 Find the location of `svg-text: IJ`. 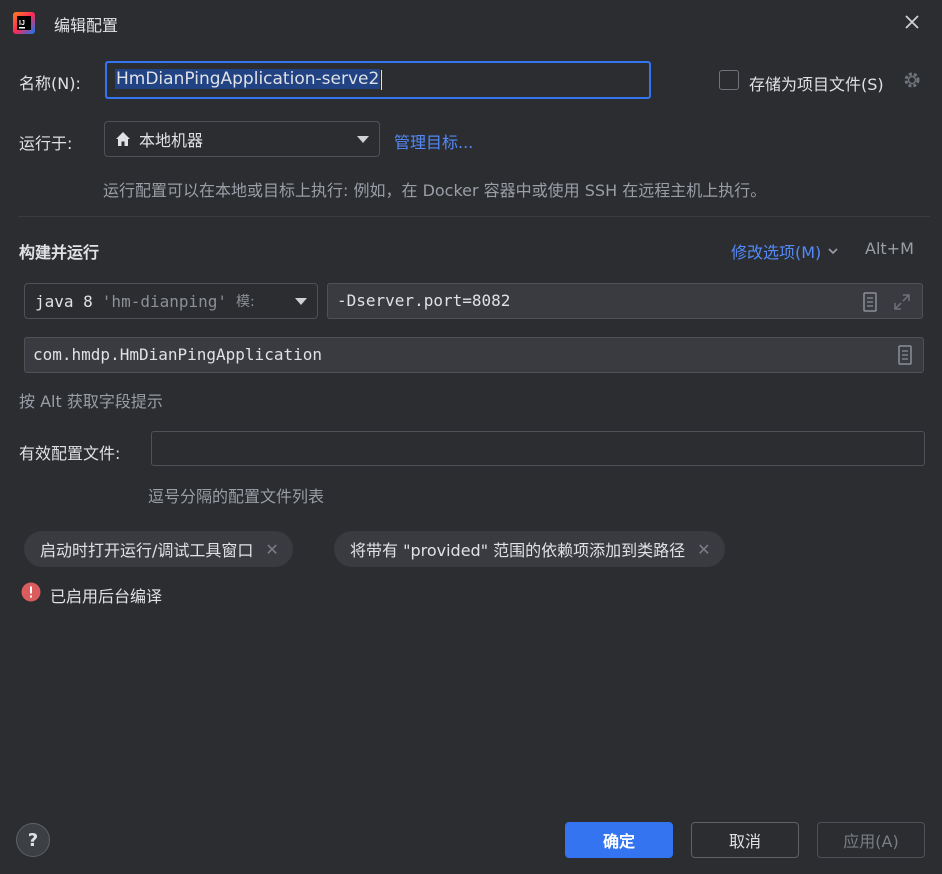

svg-text: IJ is located at coordinates (22, 23).